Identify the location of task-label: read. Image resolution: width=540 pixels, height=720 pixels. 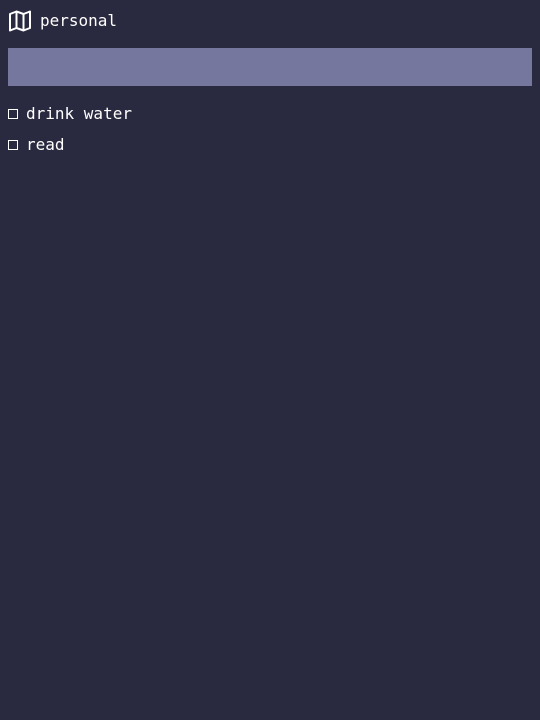
(45, 144).